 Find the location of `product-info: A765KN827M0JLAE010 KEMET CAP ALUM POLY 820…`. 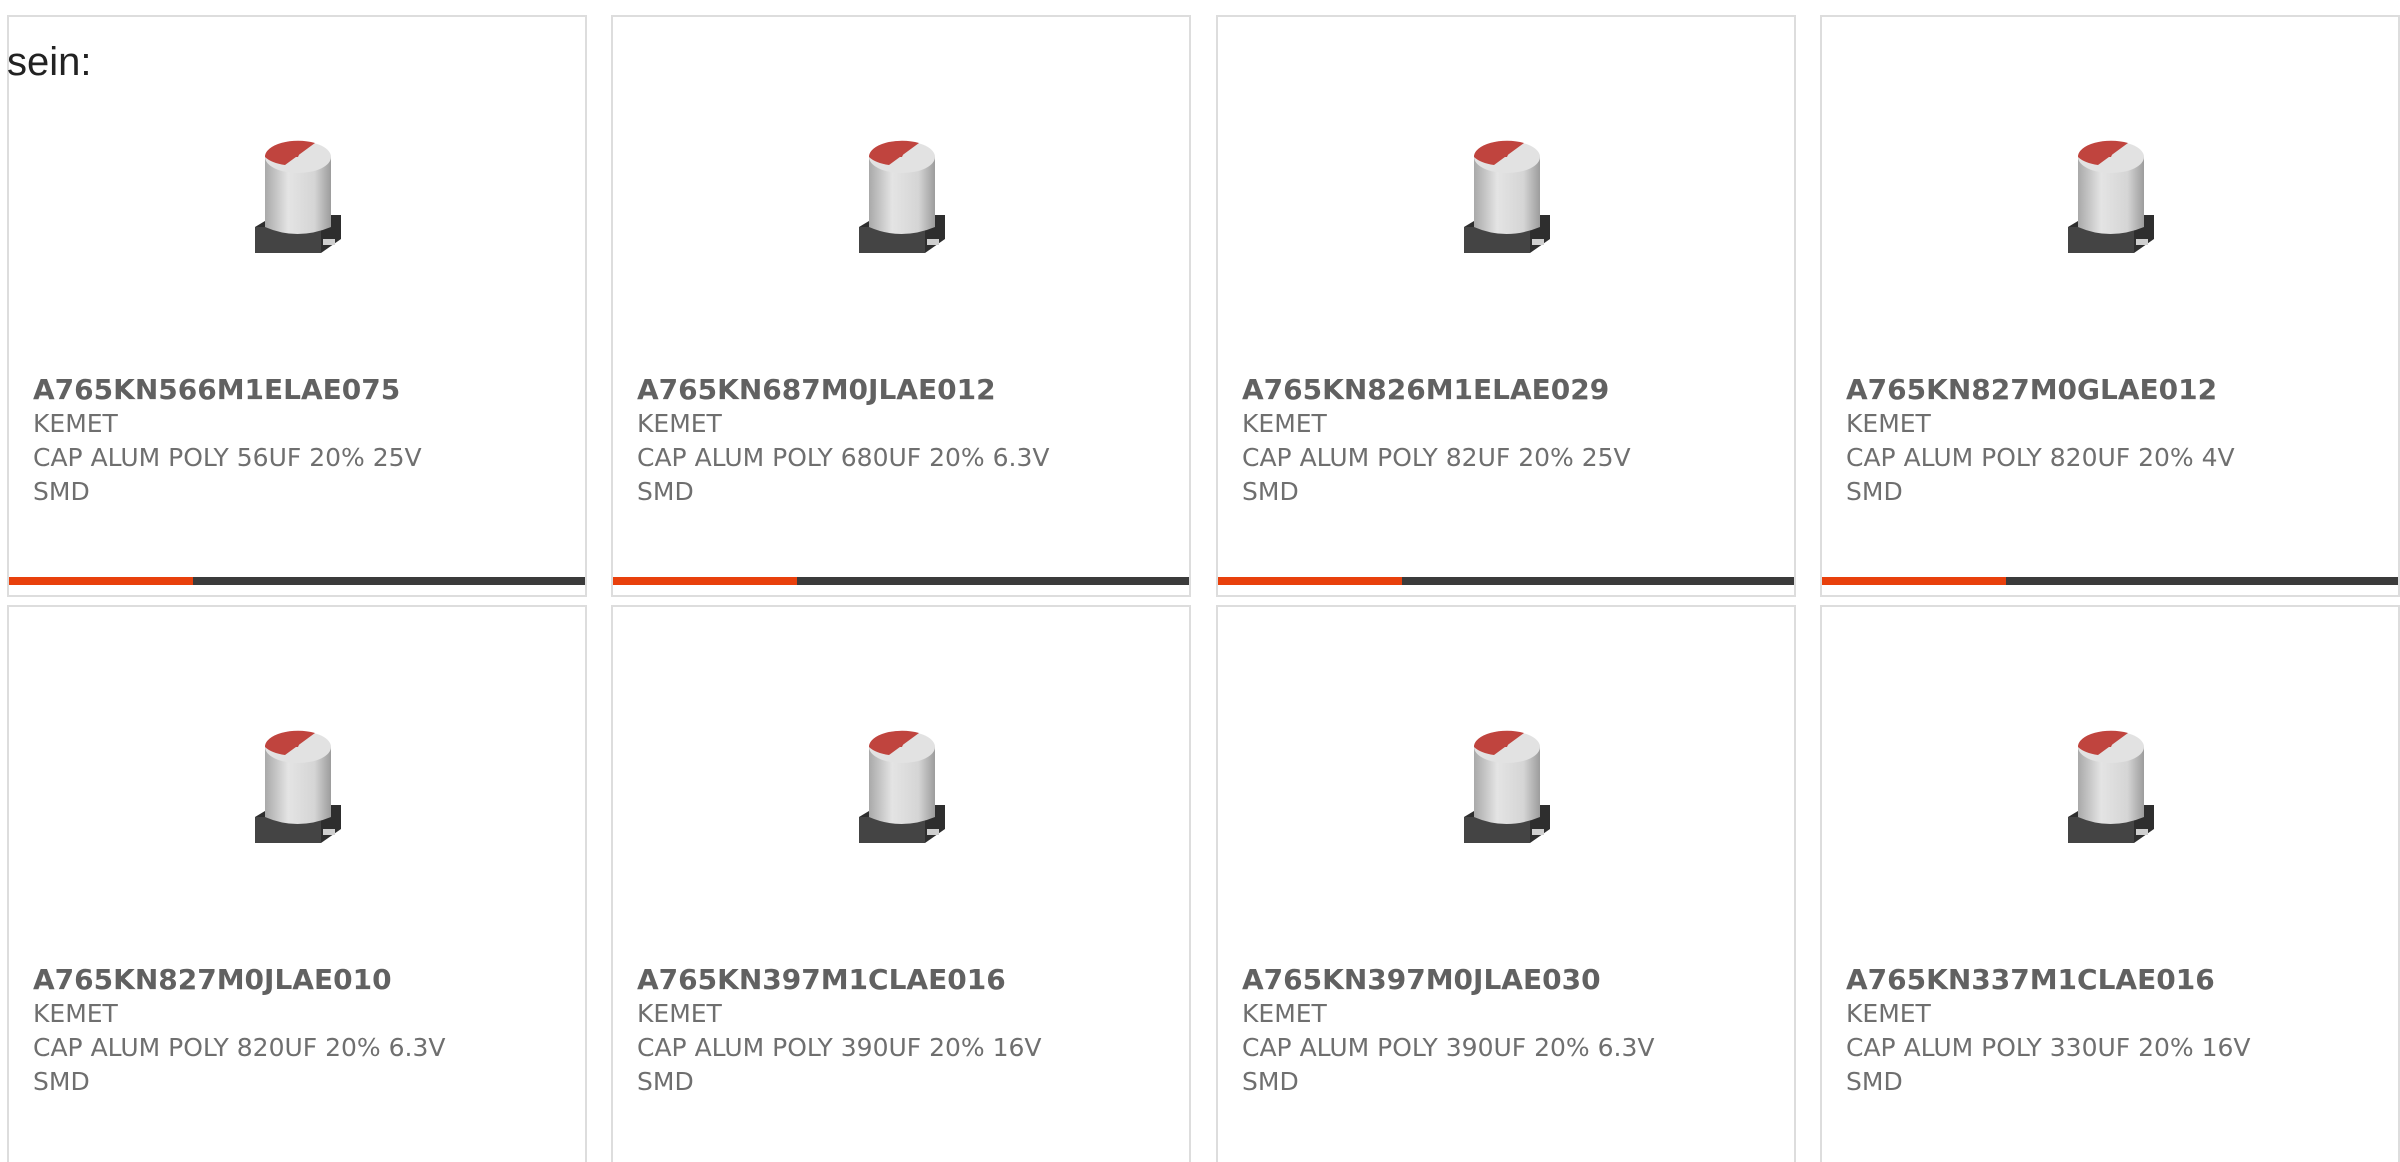

product-info: A765KN827M0JLAE010 KEMET CAP ALUM POLY 820… is located at coordinates (299, 1031).